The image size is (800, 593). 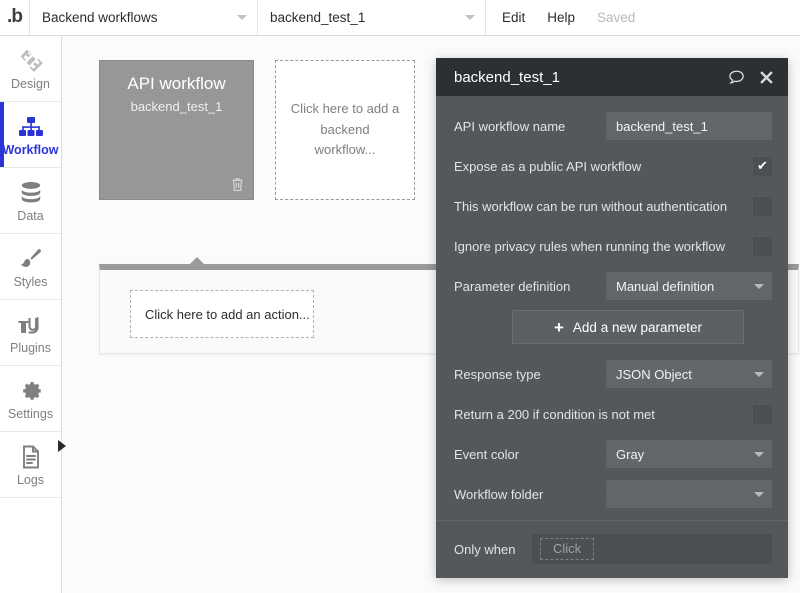 I want to click on row-return-200: Return a 200 if condition is not met, so click(x=613, y=414).